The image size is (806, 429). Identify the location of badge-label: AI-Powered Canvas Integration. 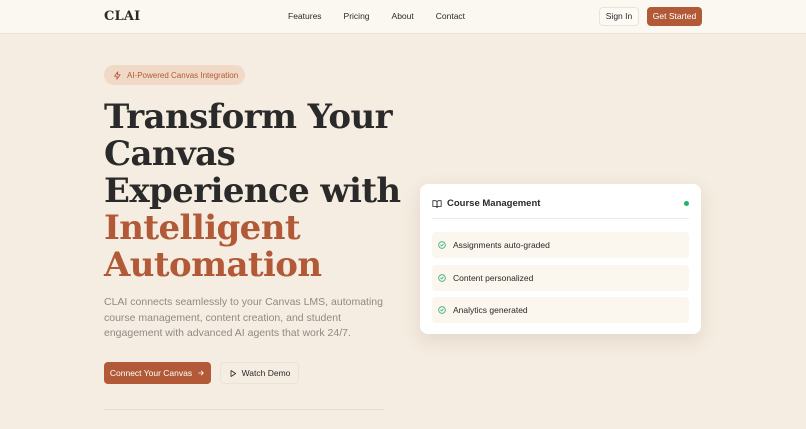
(183, 75).